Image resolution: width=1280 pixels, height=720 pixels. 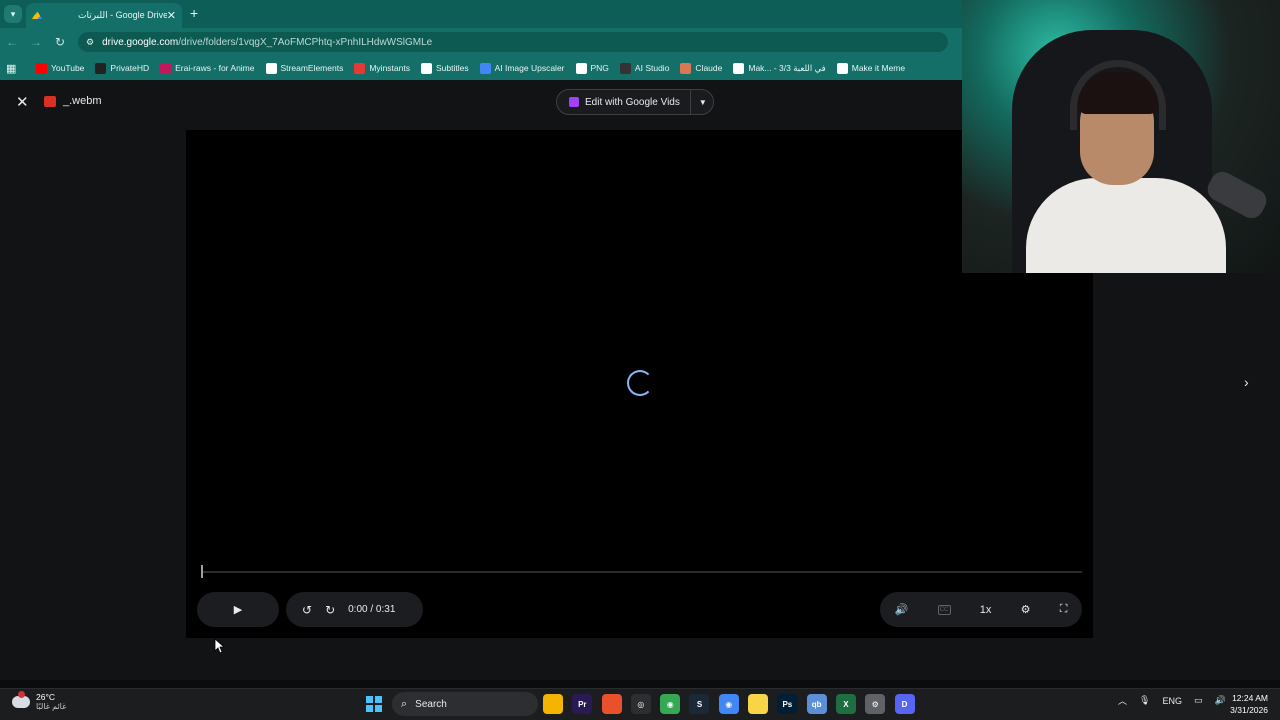 I want to click on bookmark-label: StreamElements, so click(x=312, y=68).